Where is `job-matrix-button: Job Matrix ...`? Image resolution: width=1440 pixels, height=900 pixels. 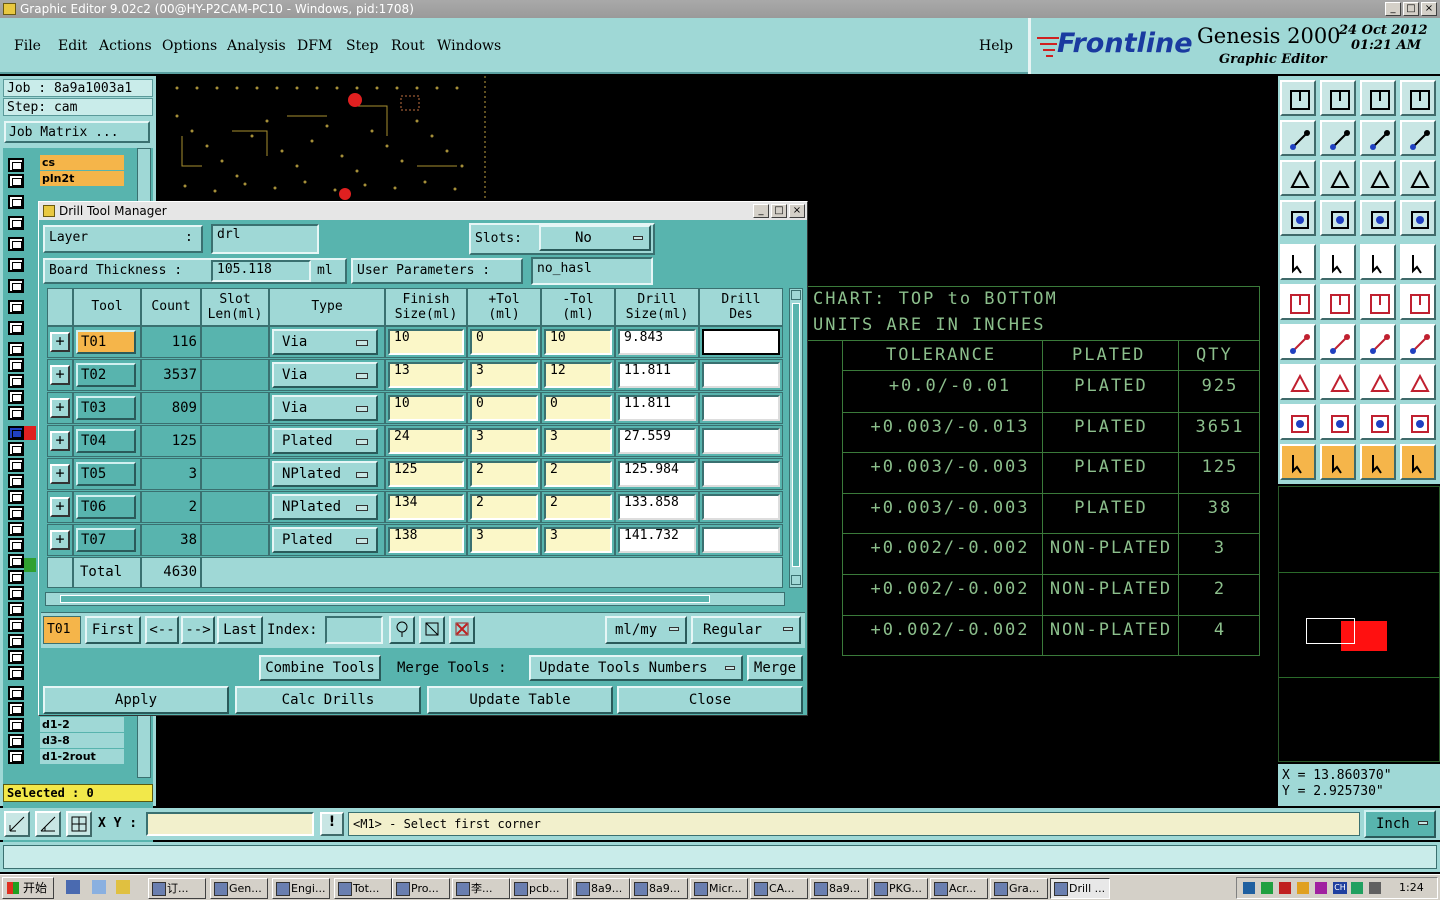
job-matrix-button: Job Matrix ... is located at coordinates (77, 132).